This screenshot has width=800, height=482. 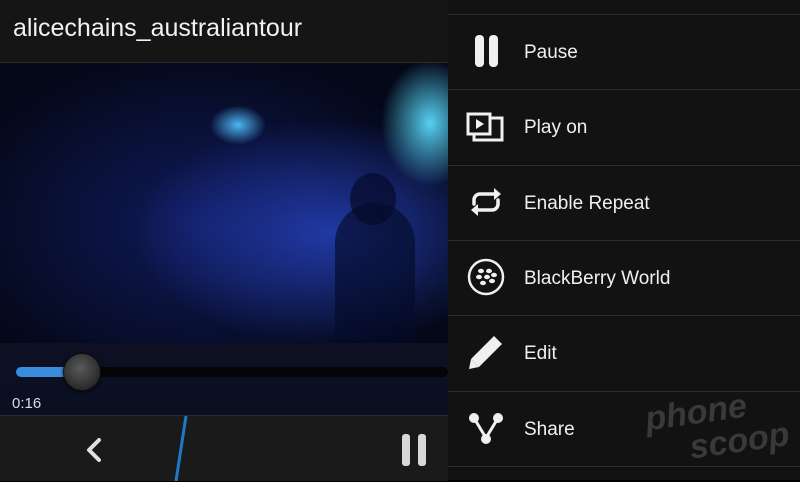 I want to click on back-chevron-icon, so click(x=94, y=450).